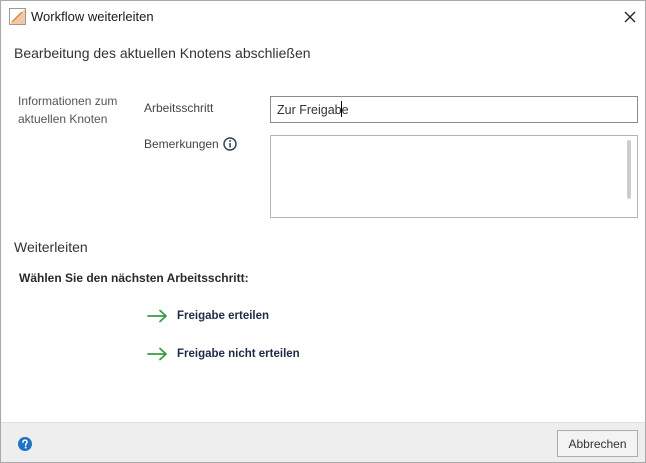 The width and height of the screenshot is (646, 463). What do you see at coordinates (454, 109) in the screenshot?
I see `step-input` at bounding box center [454, 109].